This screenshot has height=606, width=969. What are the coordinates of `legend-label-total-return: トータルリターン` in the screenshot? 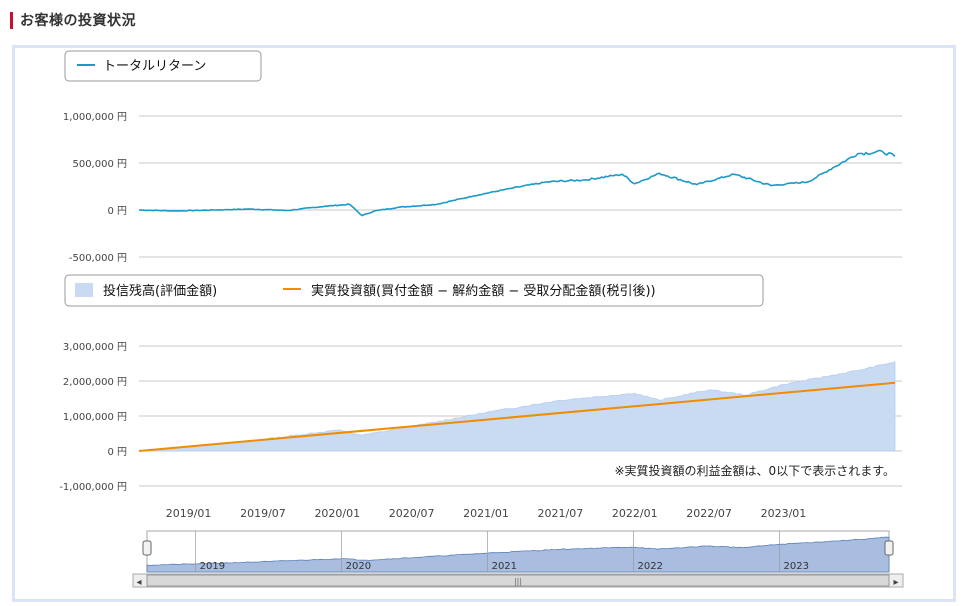 It's located at (154, 66).